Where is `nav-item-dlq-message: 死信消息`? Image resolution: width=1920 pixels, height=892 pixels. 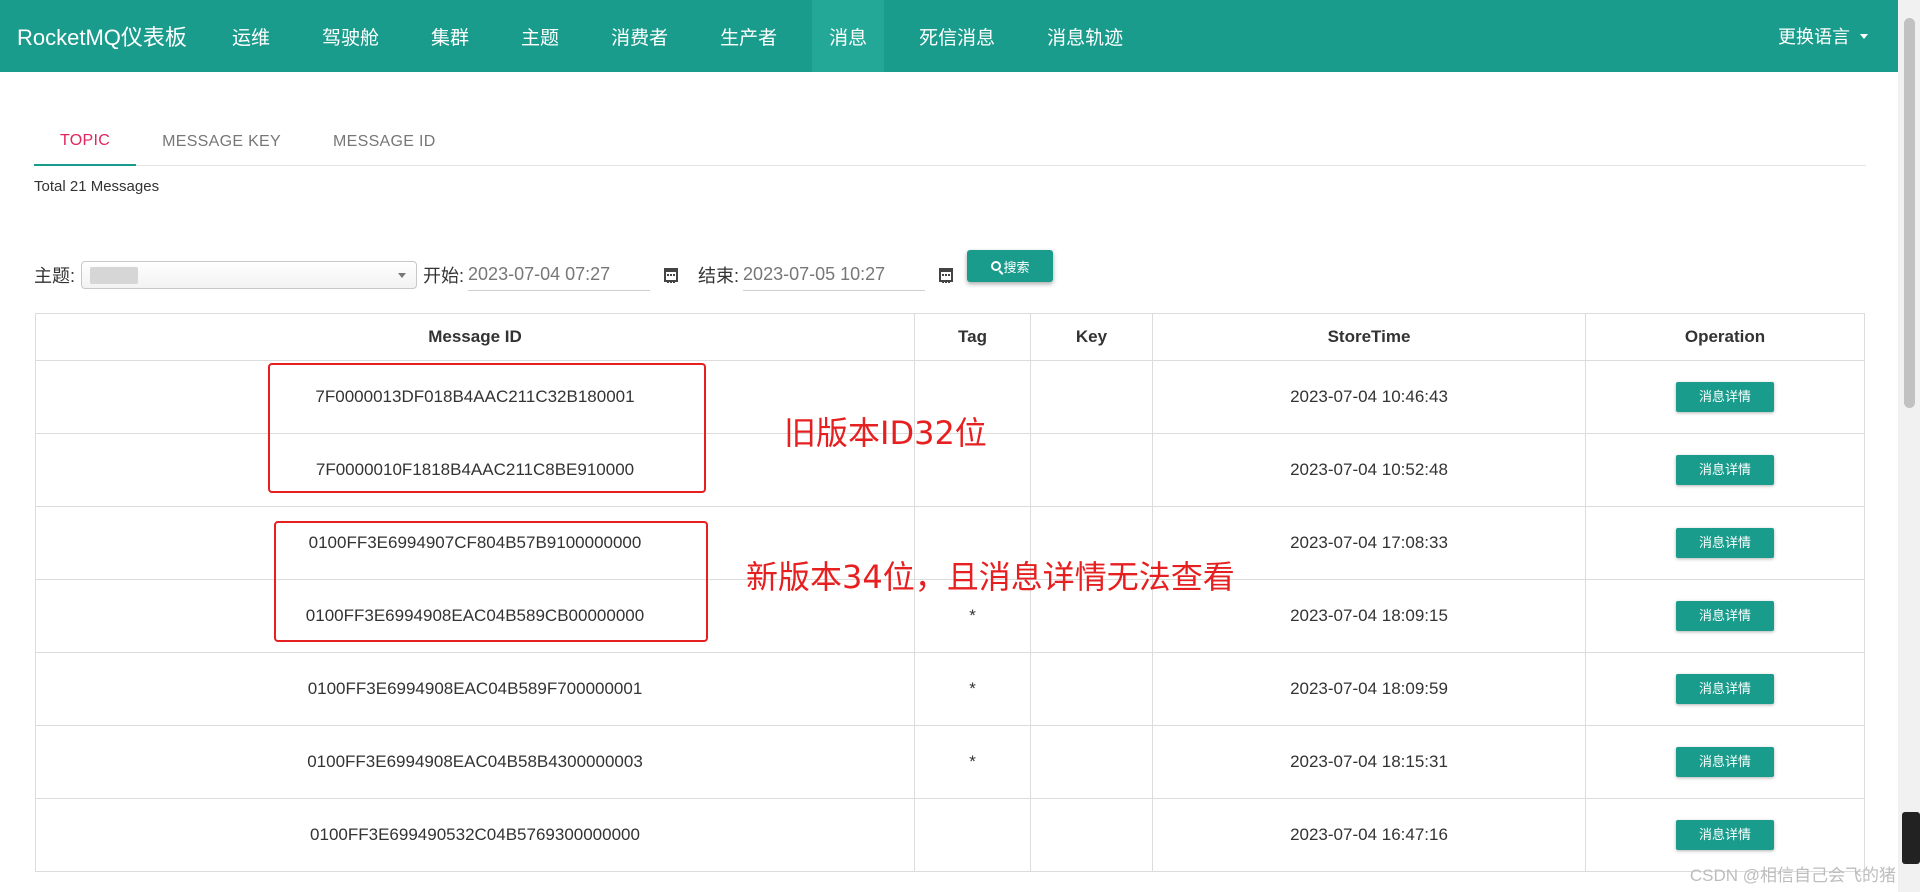 nav-item-dlq-message: 死信消息 is located at coordinates (957, 36).